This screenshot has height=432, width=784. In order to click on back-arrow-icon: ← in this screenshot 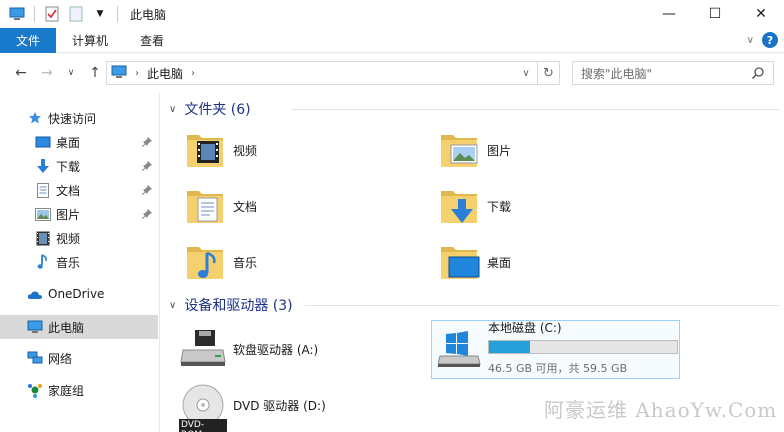, I will do `click(21, 73)`.